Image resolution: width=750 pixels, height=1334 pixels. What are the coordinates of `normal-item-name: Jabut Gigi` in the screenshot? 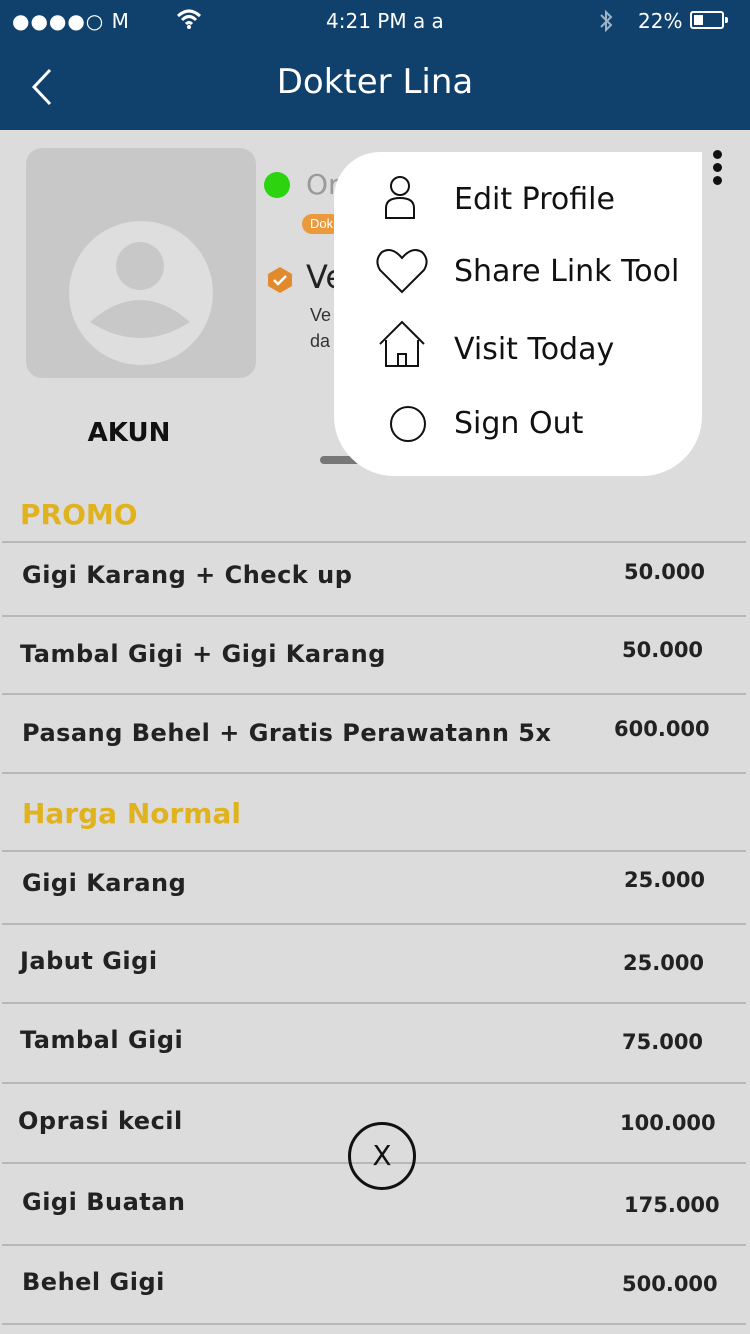 It's located at (89, 961).